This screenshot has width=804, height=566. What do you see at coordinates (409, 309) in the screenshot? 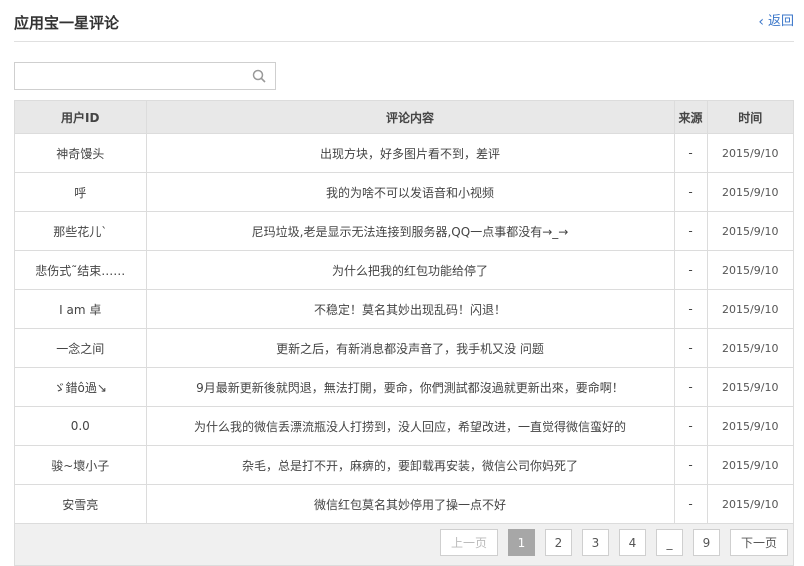
I see `cell-comment: 不稳定！莫名其妙出现乱码！闪退！` at bounding box center [409, 309].